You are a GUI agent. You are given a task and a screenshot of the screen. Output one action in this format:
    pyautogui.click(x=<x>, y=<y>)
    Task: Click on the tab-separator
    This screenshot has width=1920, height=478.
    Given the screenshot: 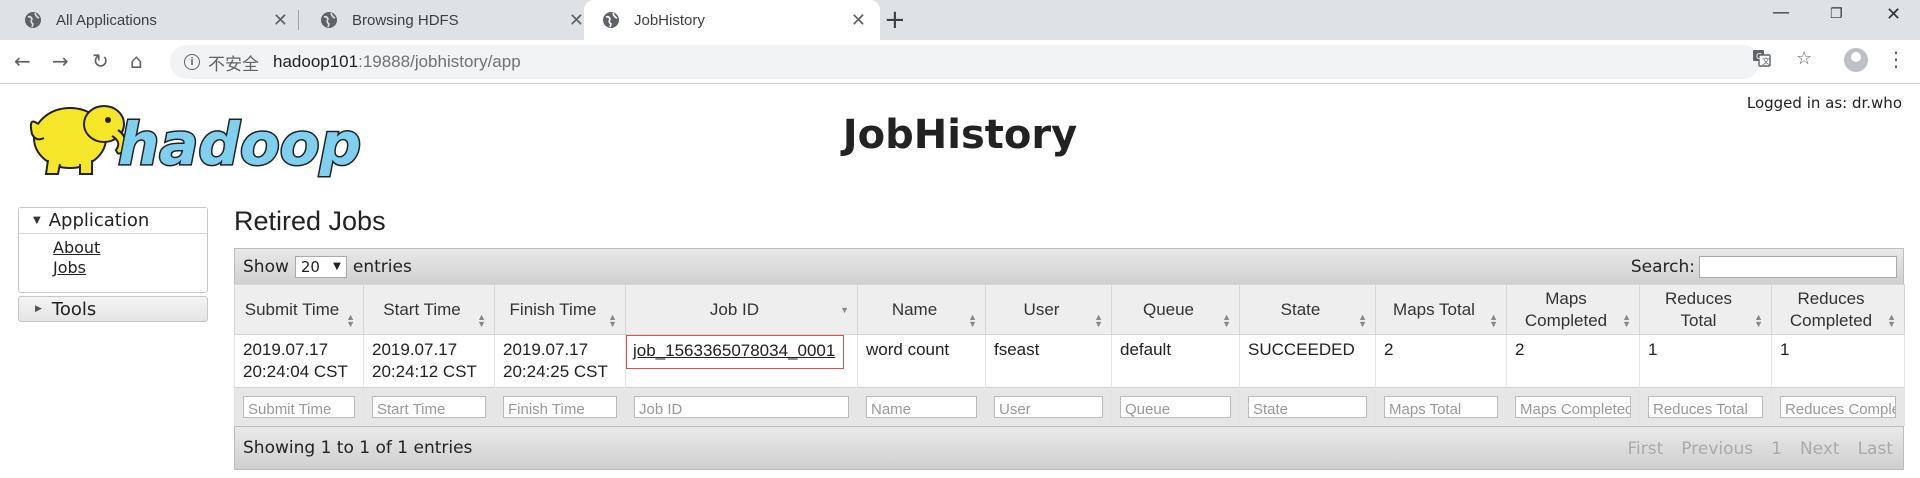 What is the action you would take?
    pyautogui.click(x=298, y=20)
    